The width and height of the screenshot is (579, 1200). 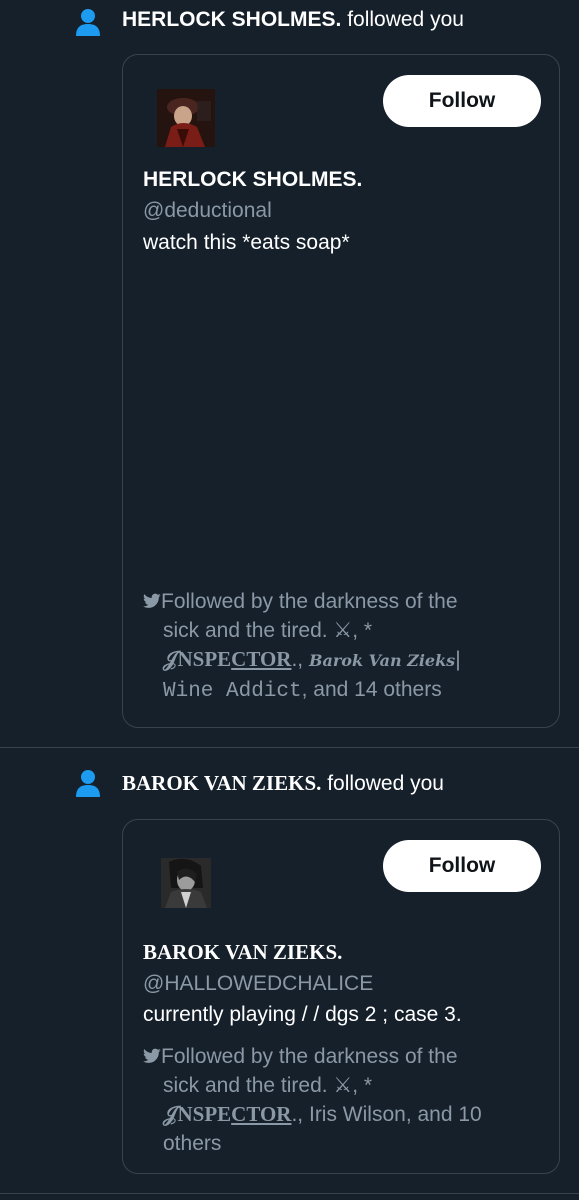 I want to click on follower-name: BAROK VAN ZIEKS., so click(x=221, y=783).